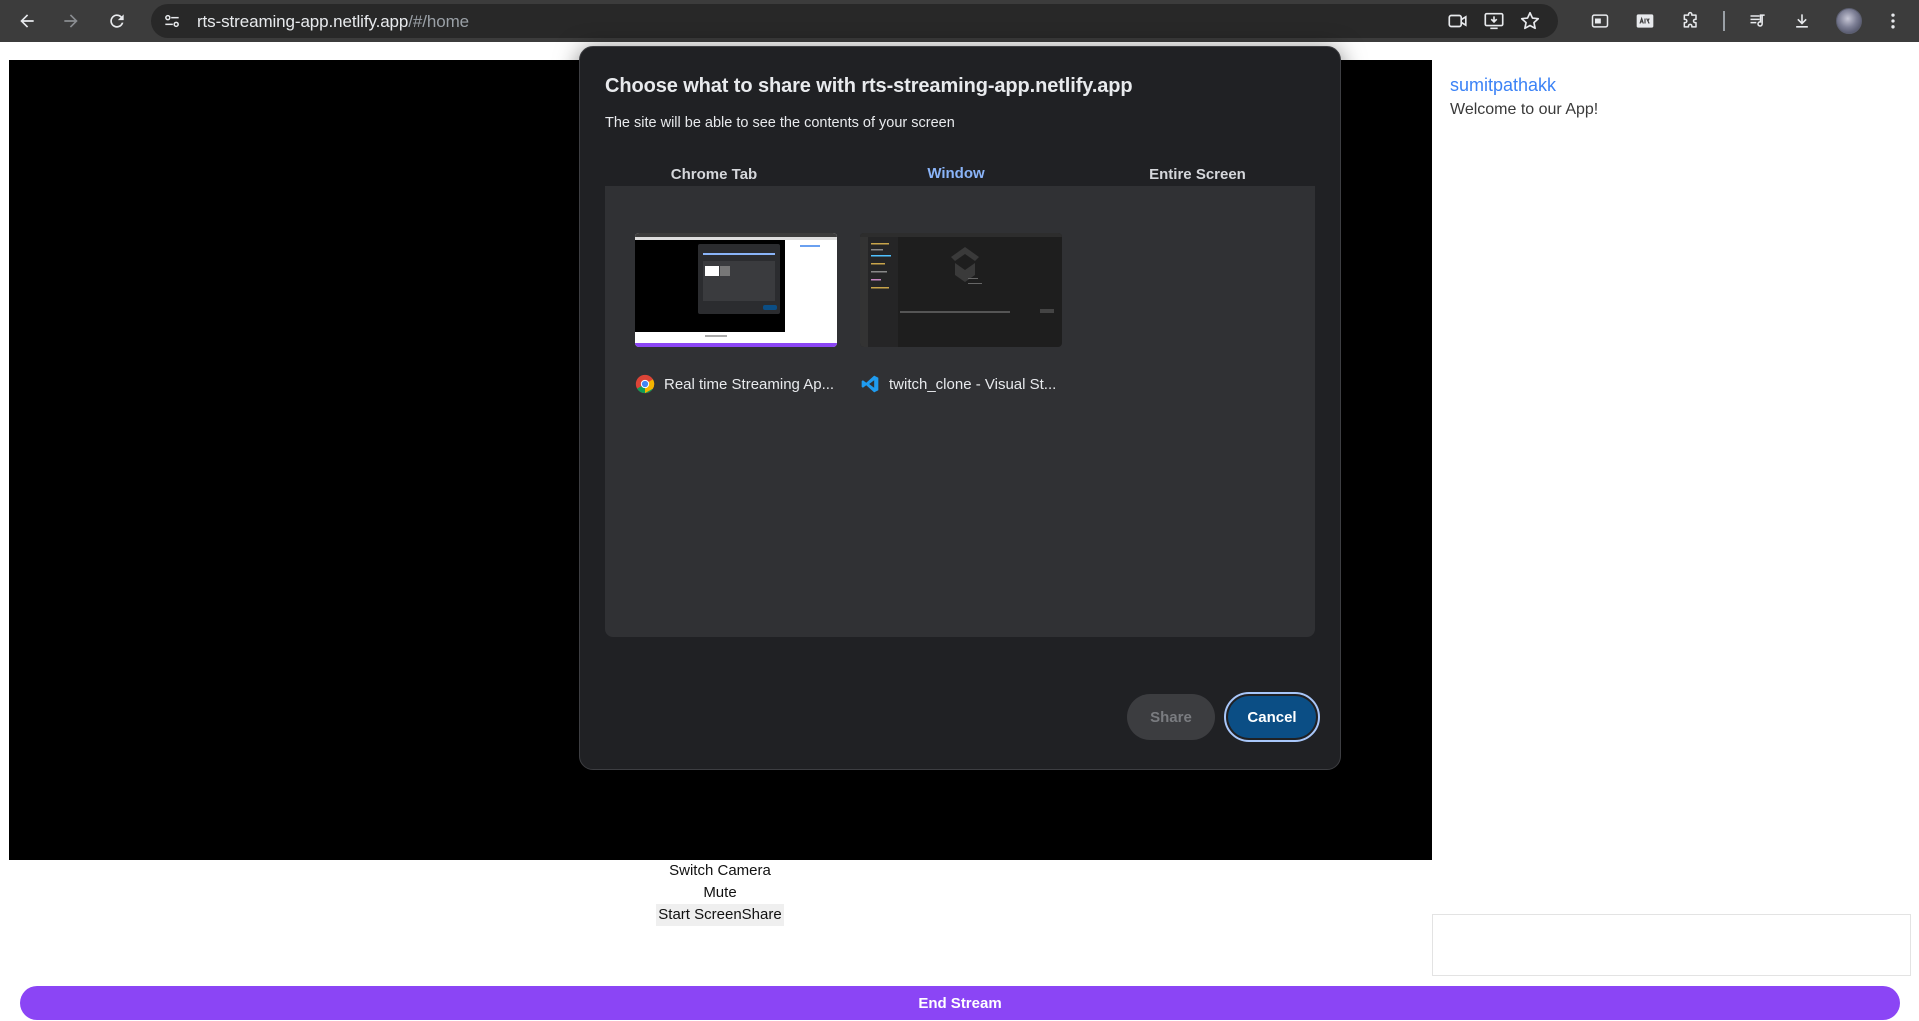  What do you see at coordinates (1671, 945) in the screenshot?
I see `chat-input` at bounding box center [1671, 945].